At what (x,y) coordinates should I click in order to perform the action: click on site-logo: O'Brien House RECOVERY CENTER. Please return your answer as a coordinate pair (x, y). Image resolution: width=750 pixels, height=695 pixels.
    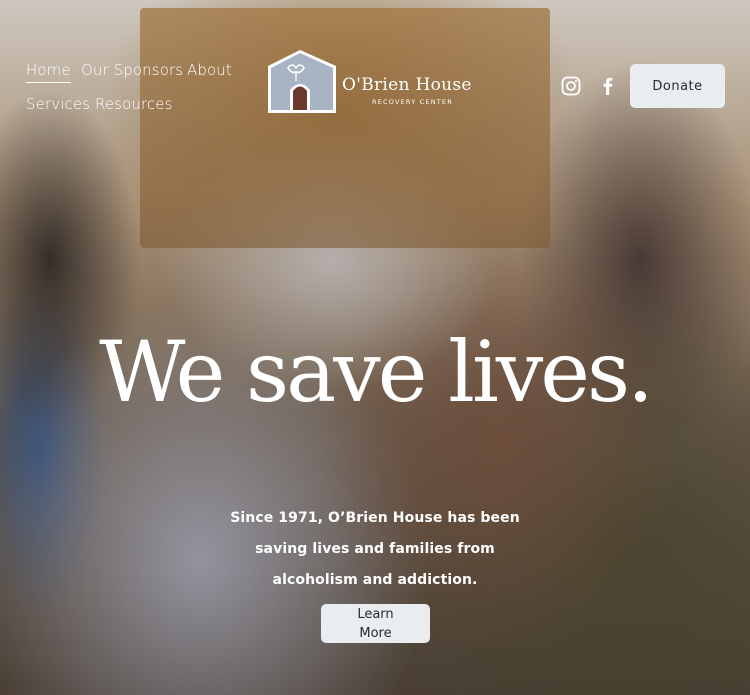
    Looking at the image, I should click on (377, 81).